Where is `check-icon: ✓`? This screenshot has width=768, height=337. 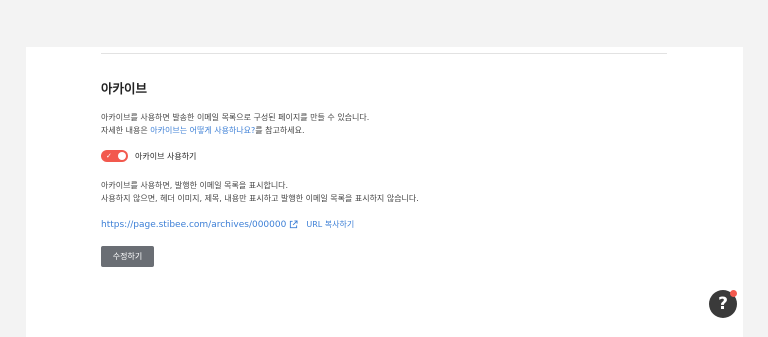 check-icon: ✓ is located at coordinates (109, 156).